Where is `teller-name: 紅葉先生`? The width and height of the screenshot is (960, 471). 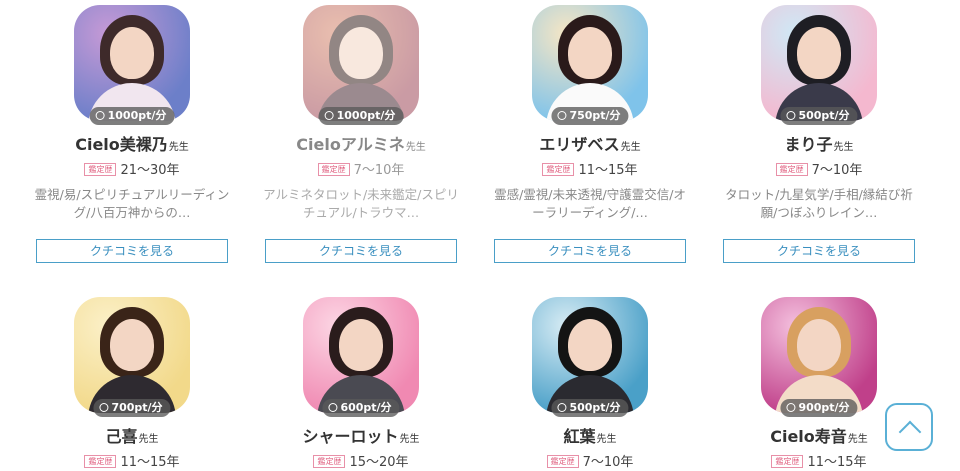 teller-name: 紅葉先生 is located at coordinates (590, 437).